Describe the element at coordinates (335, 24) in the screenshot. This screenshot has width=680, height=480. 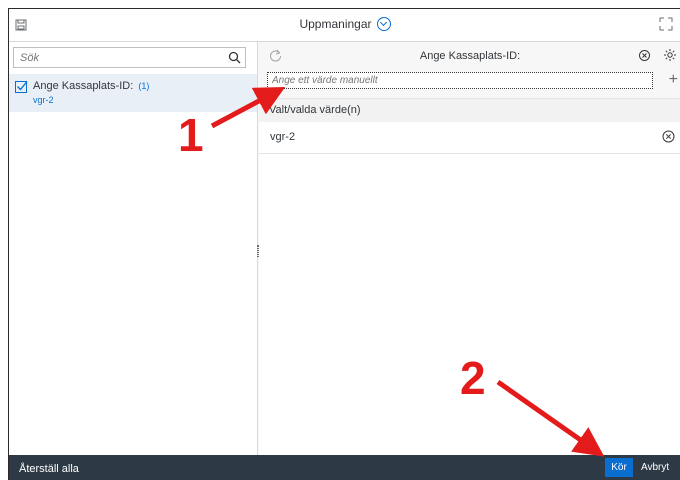
I see `dialog-title-text: Uppmaningar` at that location.